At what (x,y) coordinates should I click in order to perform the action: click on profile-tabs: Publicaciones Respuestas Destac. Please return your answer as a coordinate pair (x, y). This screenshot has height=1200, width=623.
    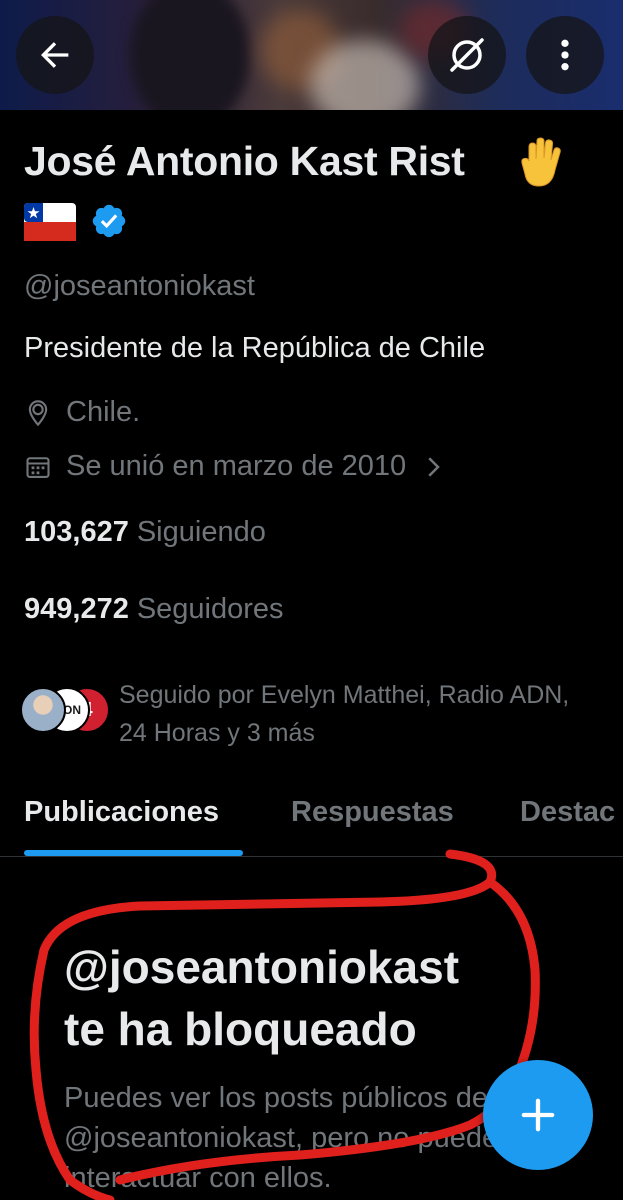
    Looking at the image, I should click on (311, 823).